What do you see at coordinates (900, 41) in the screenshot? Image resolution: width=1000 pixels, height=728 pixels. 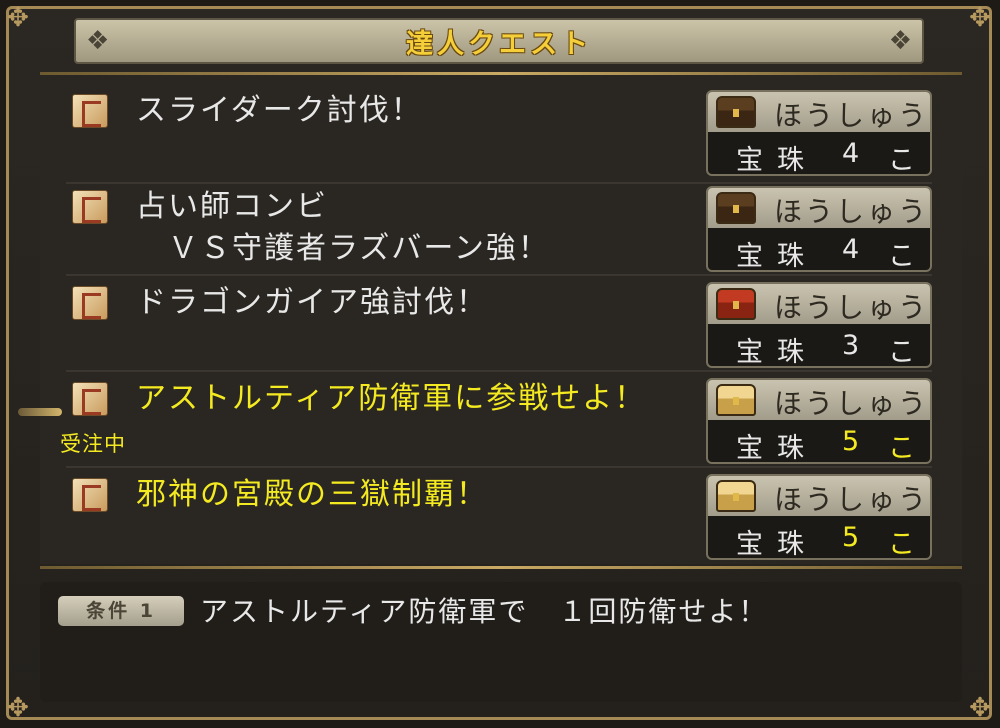 I see `title-ornament-right-icon: ❖` at bounding box center [900, 41].